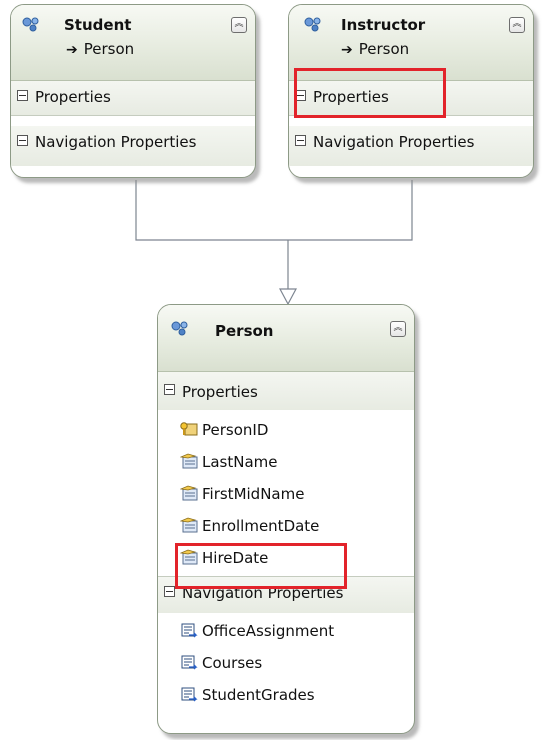  I want to click on property-name: FirstMidName, so click(253, 494).